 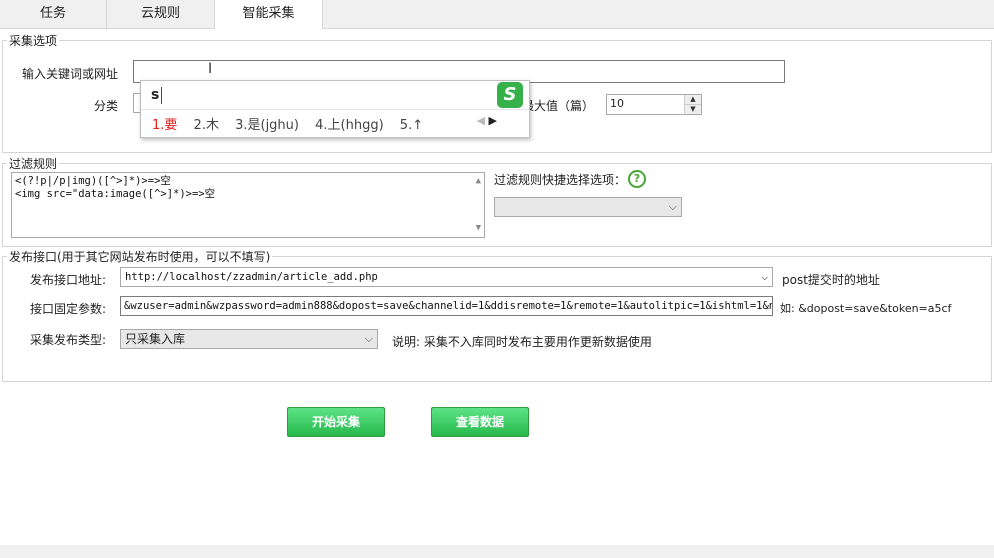 I want to click on params-hint: 如: &dopost=save&token=a5cf, so click(x=866, y=308).